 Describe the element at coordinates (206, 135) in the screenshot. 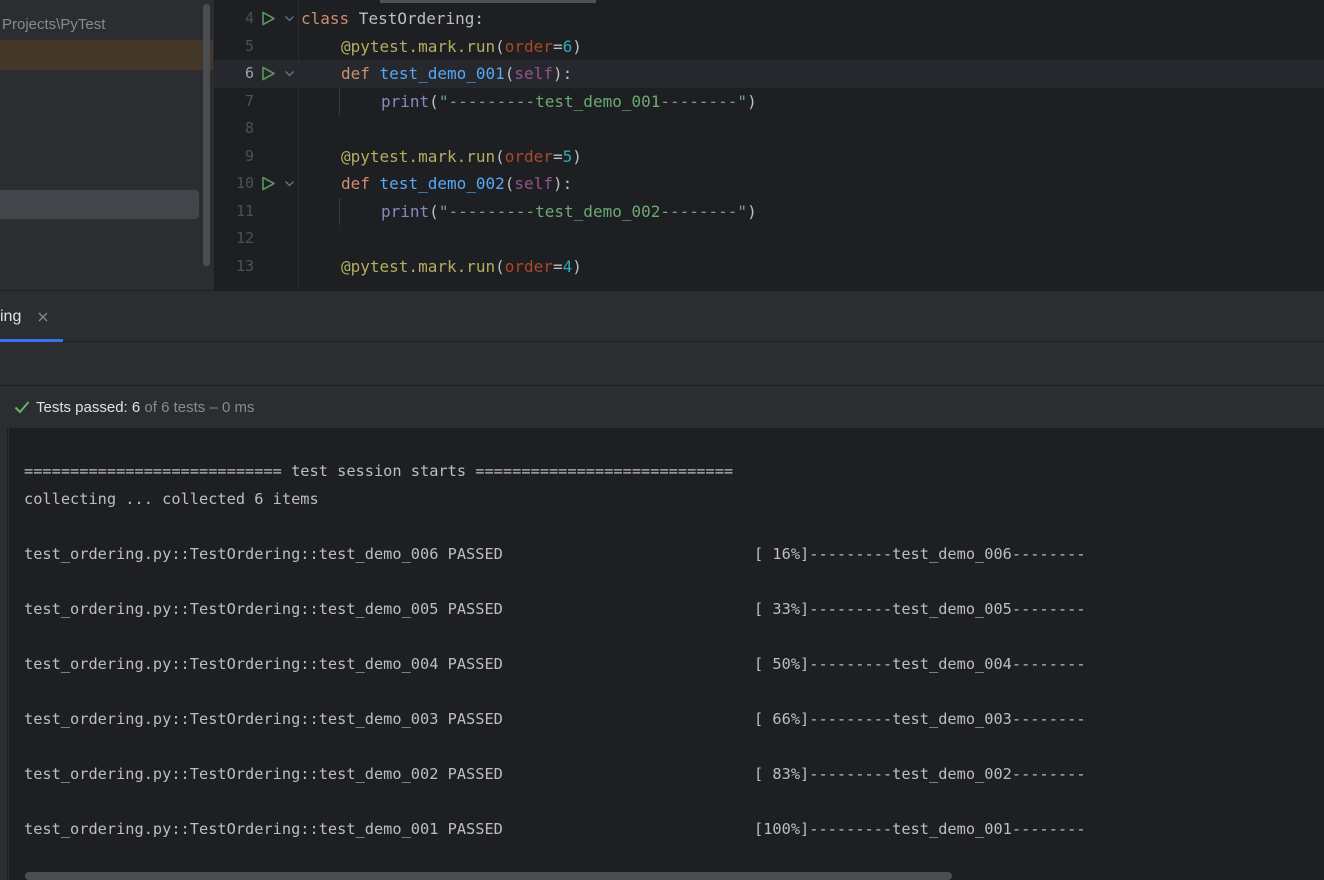

I see `project-scrollbar` at that location.